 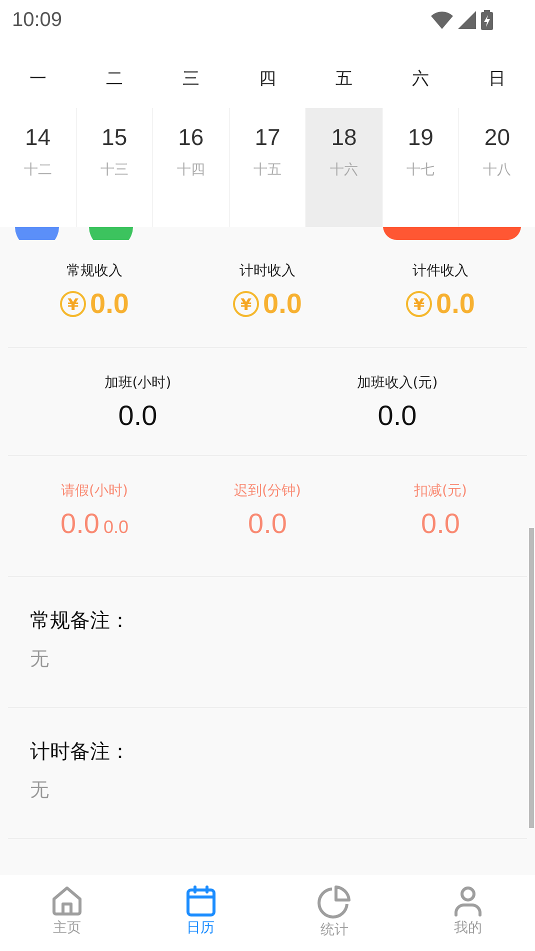 I want to click on stat-label: 加班(小时), so click(x=138, y=383).